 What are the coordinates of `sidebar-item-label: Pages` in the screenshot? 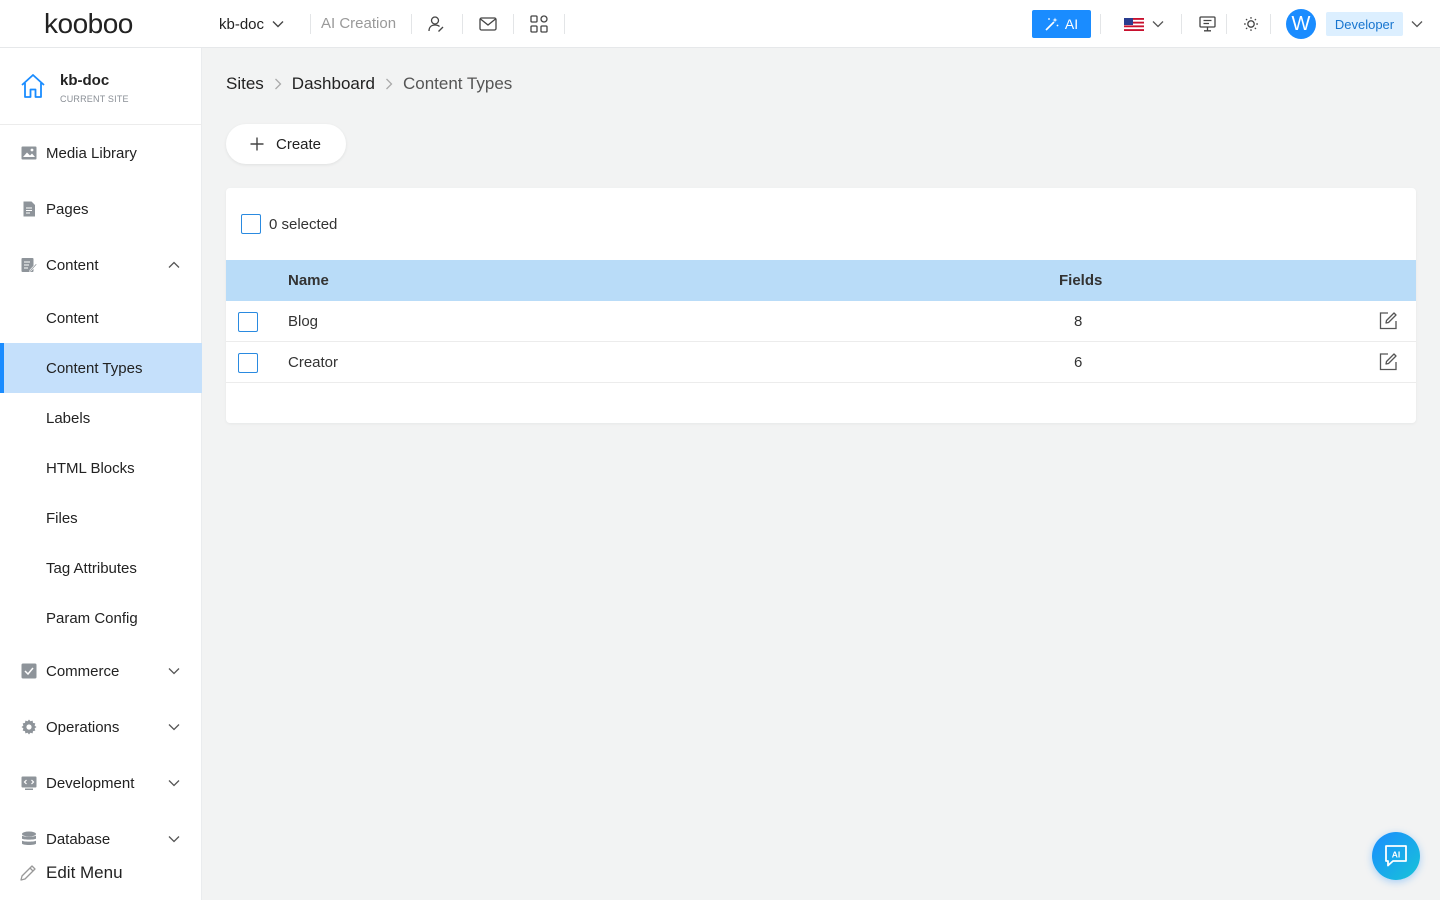 It's located at (67, 209).